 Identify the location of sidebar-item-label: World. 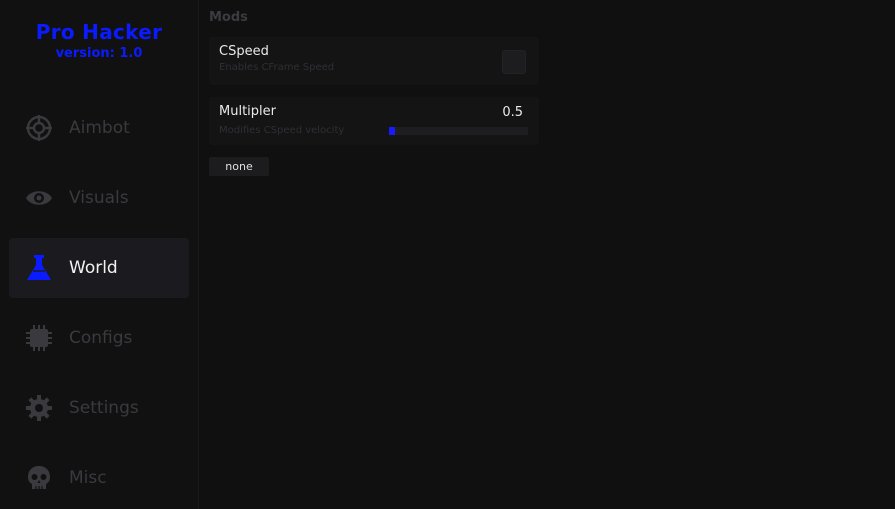
(93, 268).